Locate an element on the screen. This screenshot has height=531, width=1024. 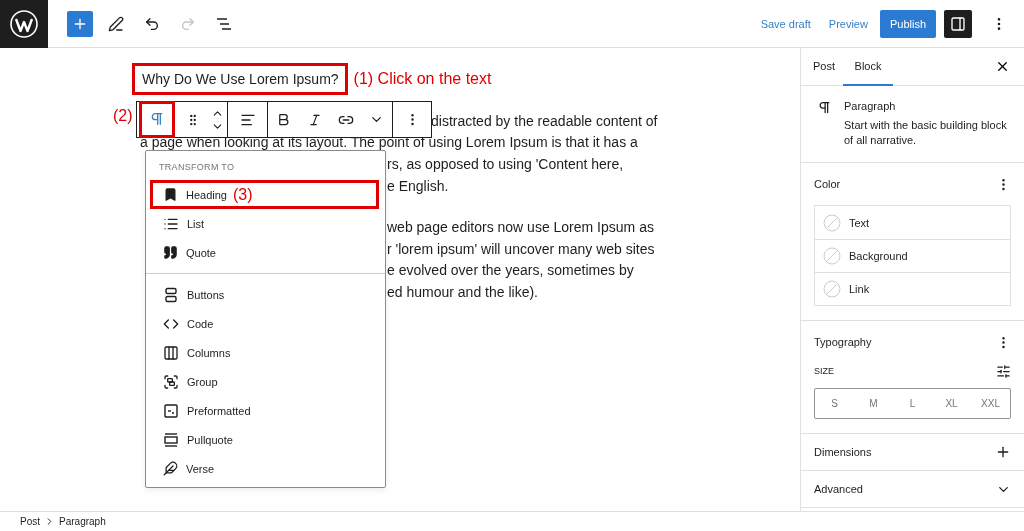
size-label: SIZE is located at coordinates (824, 371).